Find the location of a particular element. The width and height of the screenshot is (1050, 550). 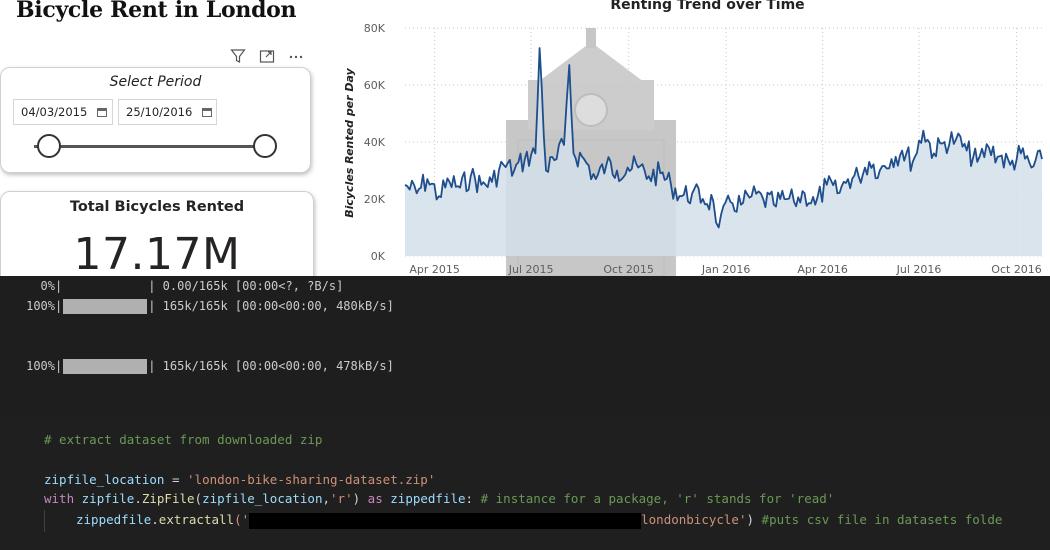

end-date-input: 25/10/2016 is located at coordinates (167, 112).